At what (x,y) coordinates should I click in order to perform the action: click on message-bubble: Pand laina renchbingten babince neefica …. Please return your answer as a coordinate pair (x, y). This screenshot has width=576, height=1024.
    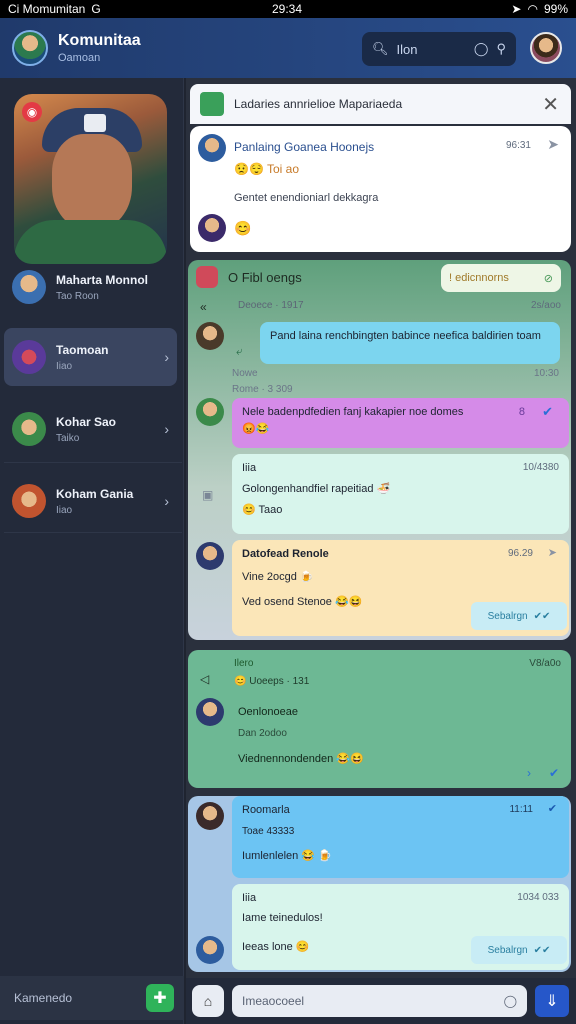
    Looking at the image, I should click on (410, 343).